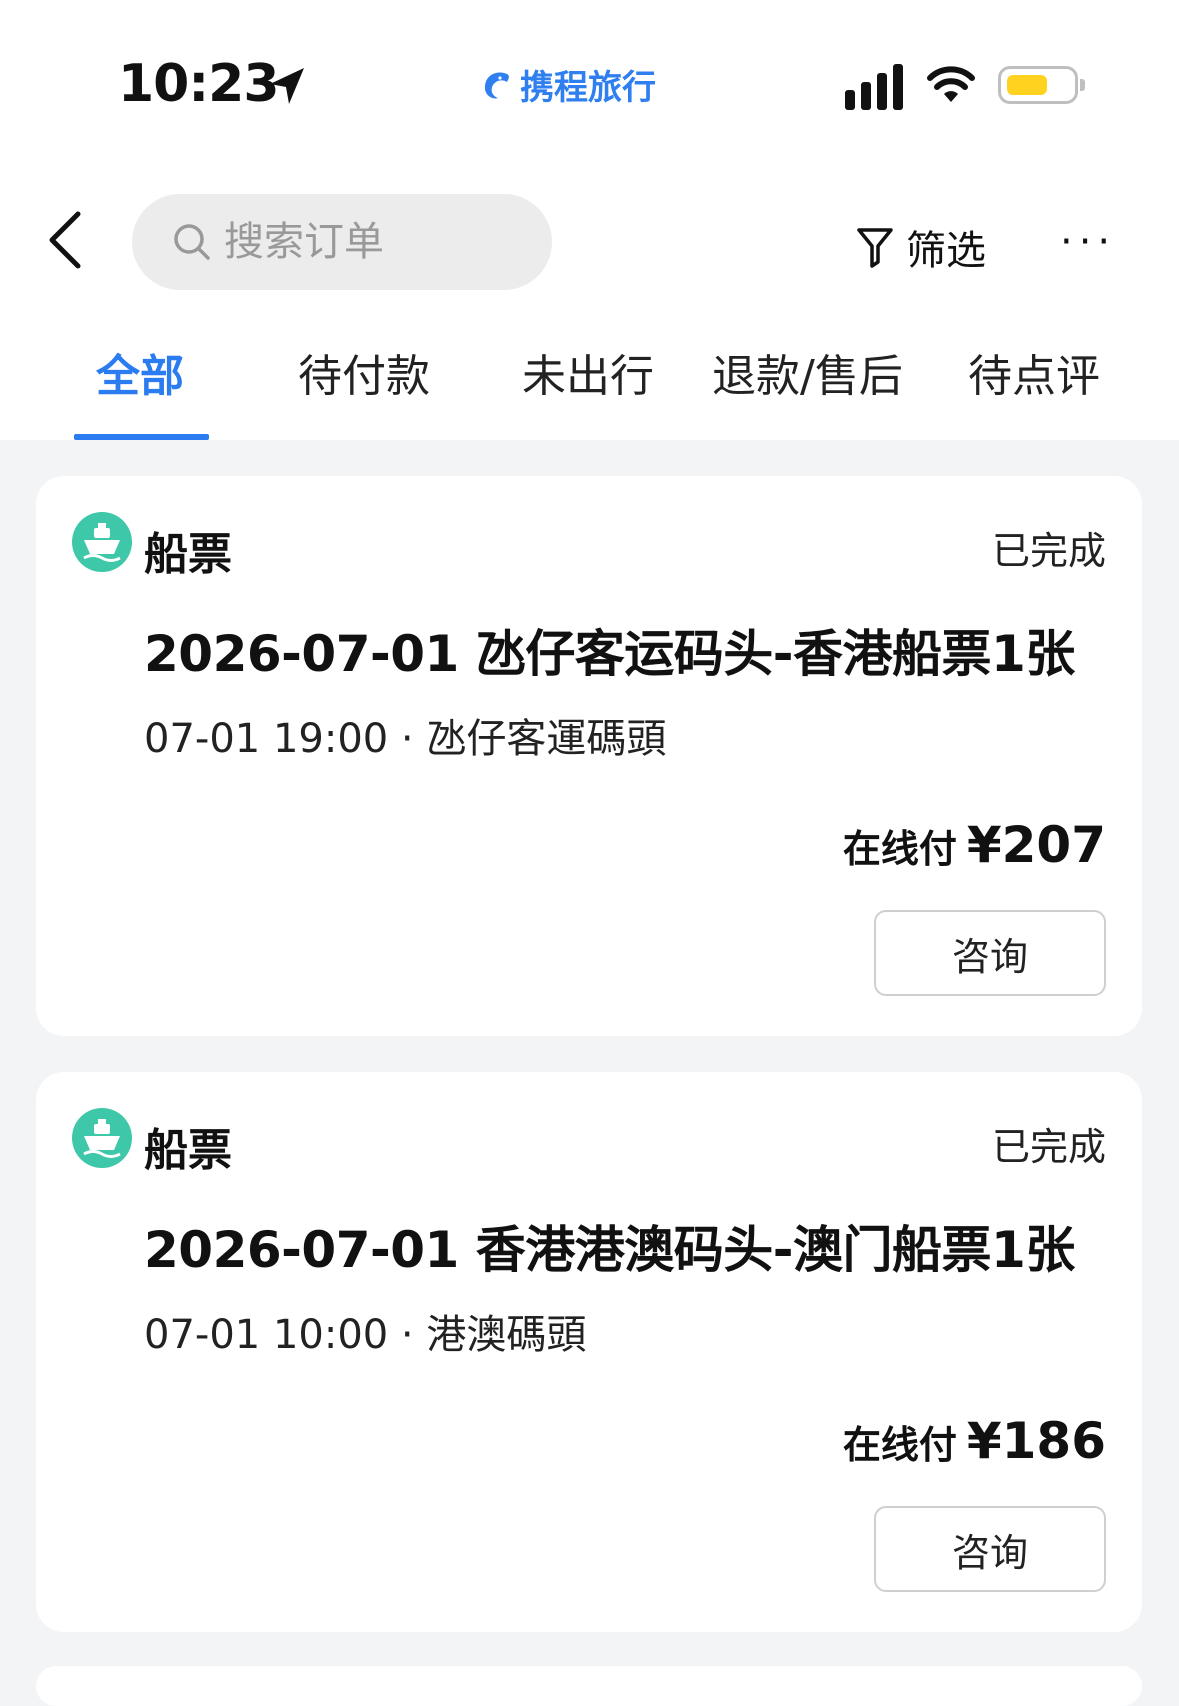 The width and height of the screenshot is (1179, 1706). I want to click on order-departure: 07-01 10:00 · 港澳碼頭, so click(365, 1335).